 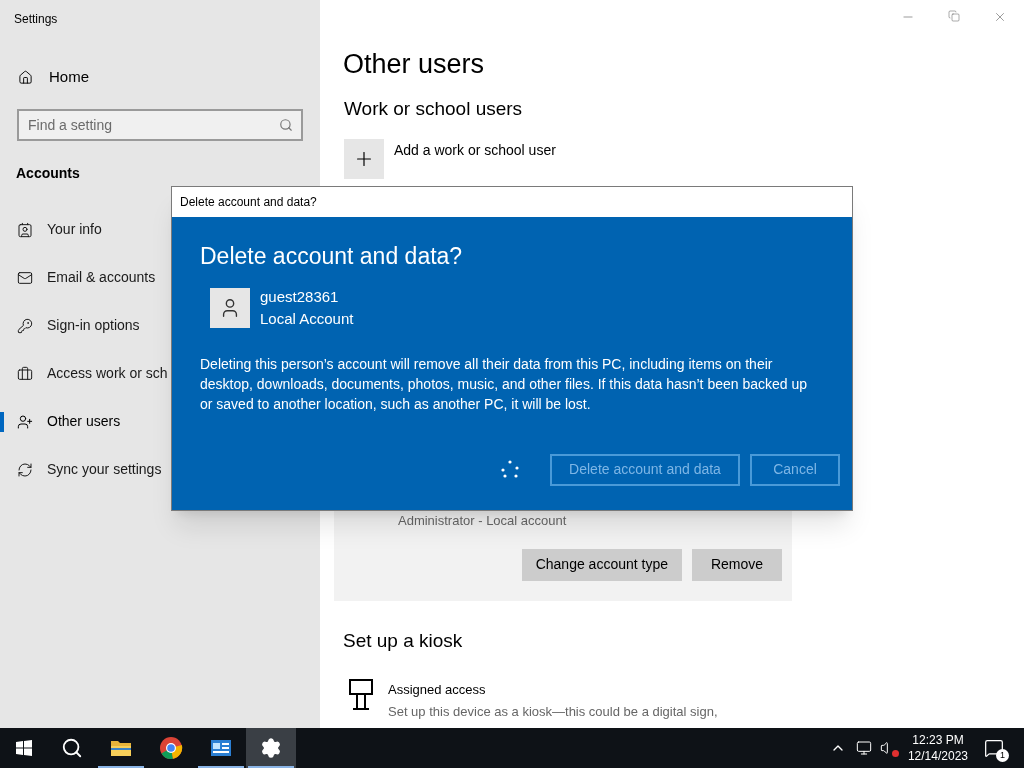 What do you see at coordinates (248, 202) in the screenshot?
I see `dialog-title: Delete account and data?` at bounding box center [248, 202].